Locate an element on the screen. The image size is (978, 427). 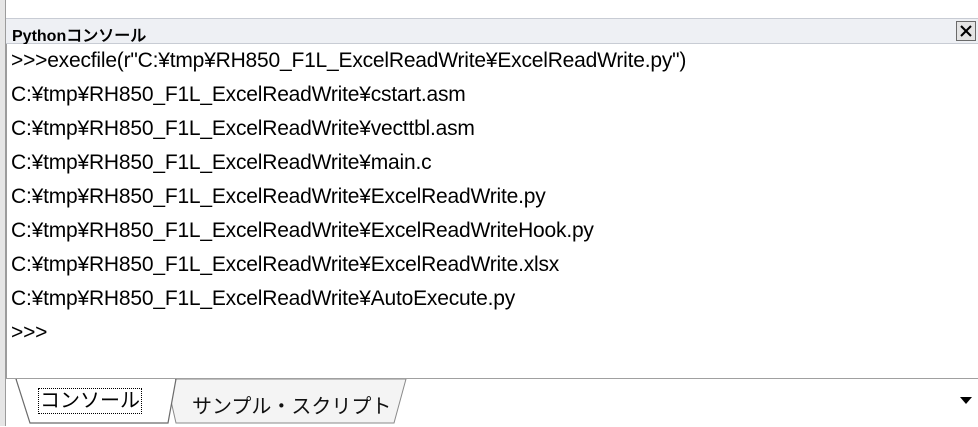
tab-sample-script: サンプル・スクリプト is located at coordinates (291, 404).